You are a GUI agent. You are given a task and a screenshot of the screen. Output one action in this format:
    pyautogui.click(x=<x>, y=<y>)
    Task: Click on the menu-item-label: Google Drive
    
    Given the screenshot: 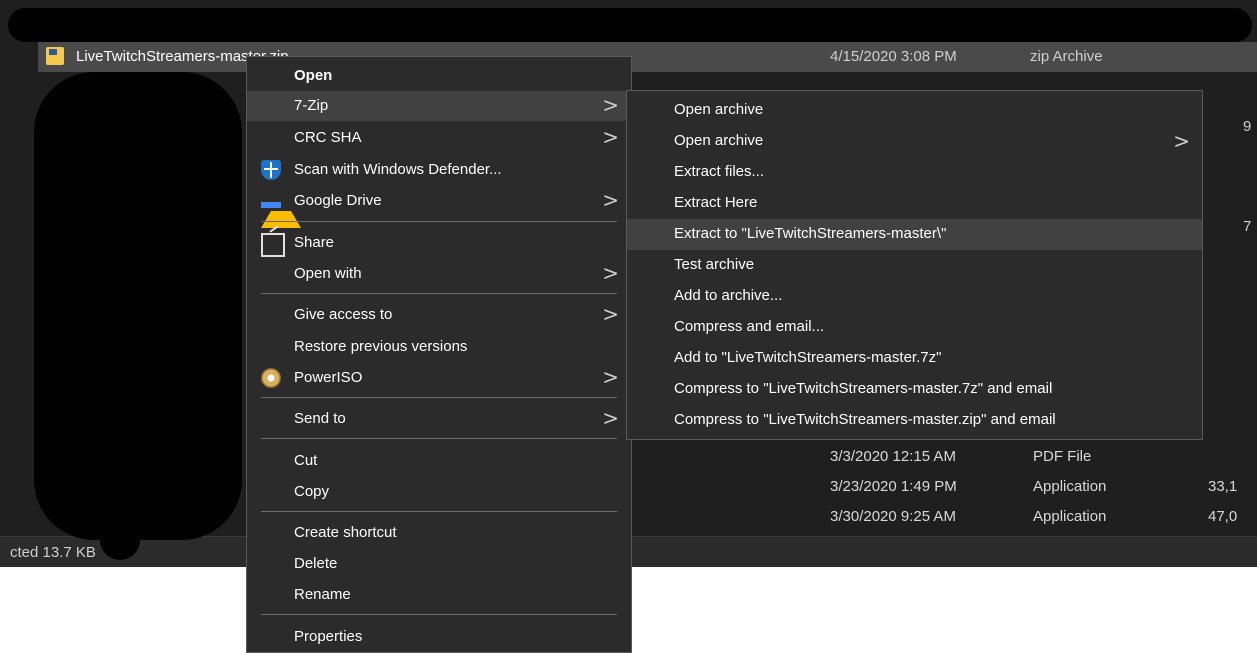 What is the action you would take?
    pyautogui.click(x=338, y=200)
    